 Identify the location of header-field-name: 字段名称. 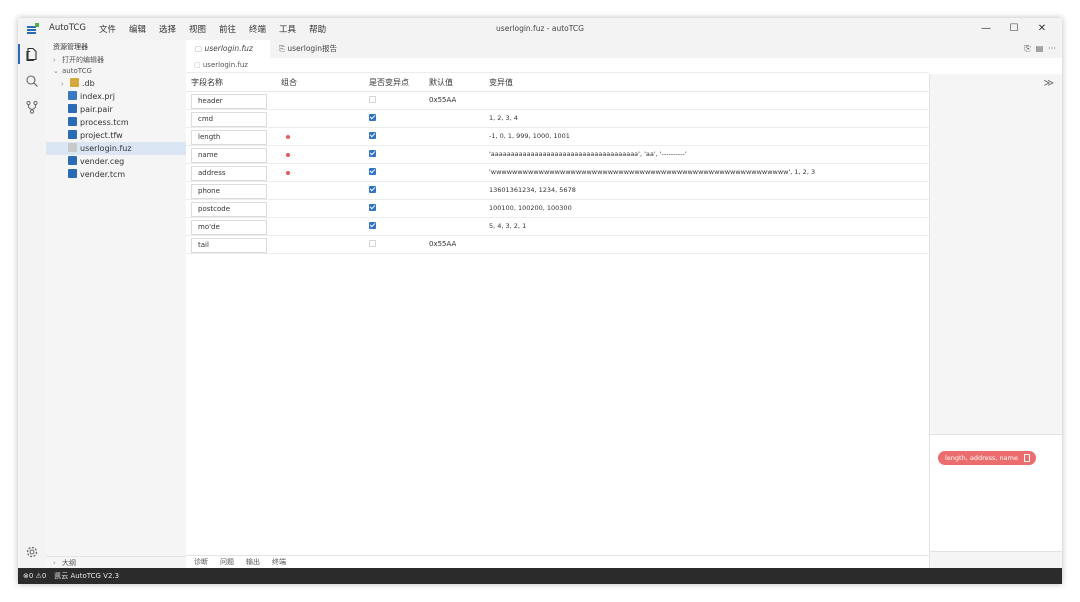
(207, 82).